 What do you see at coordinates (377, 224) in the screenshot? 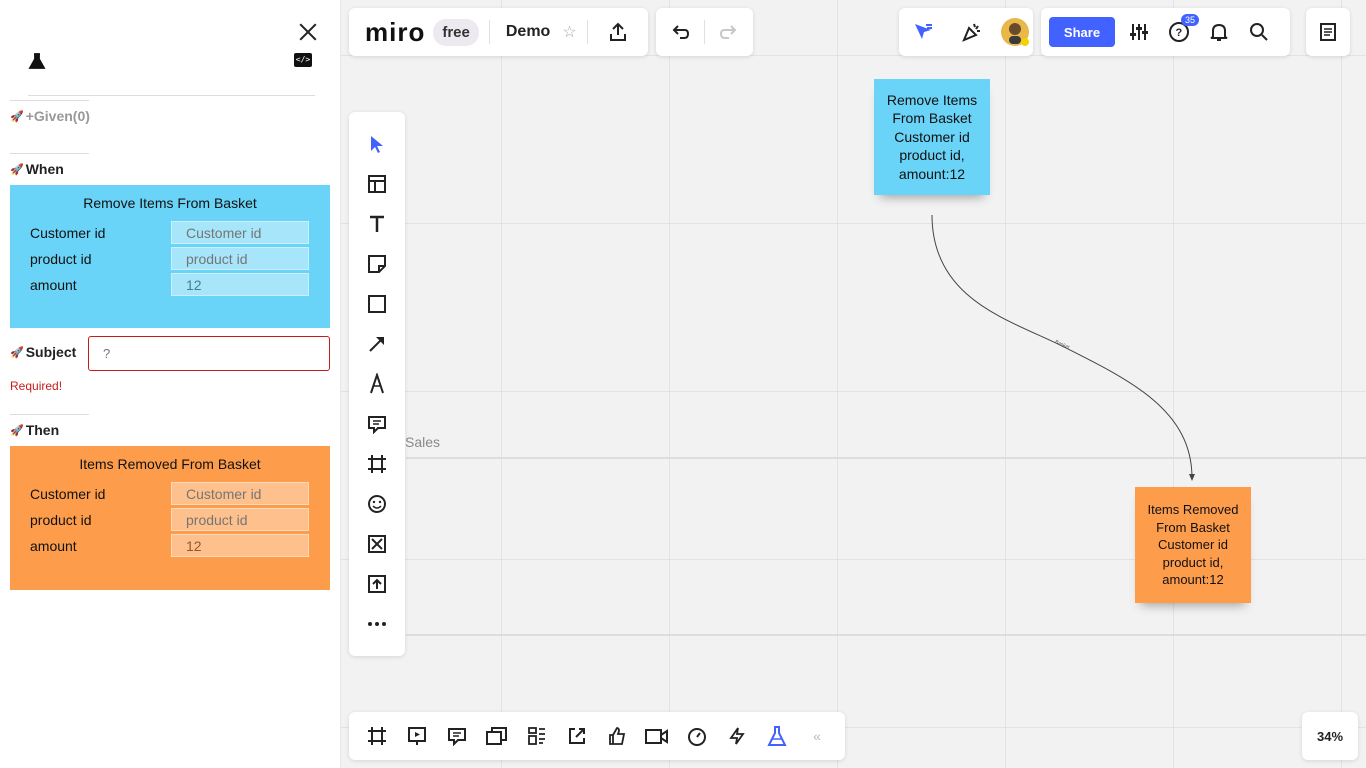
I see `text-icon` at bounding box center [377, 224].